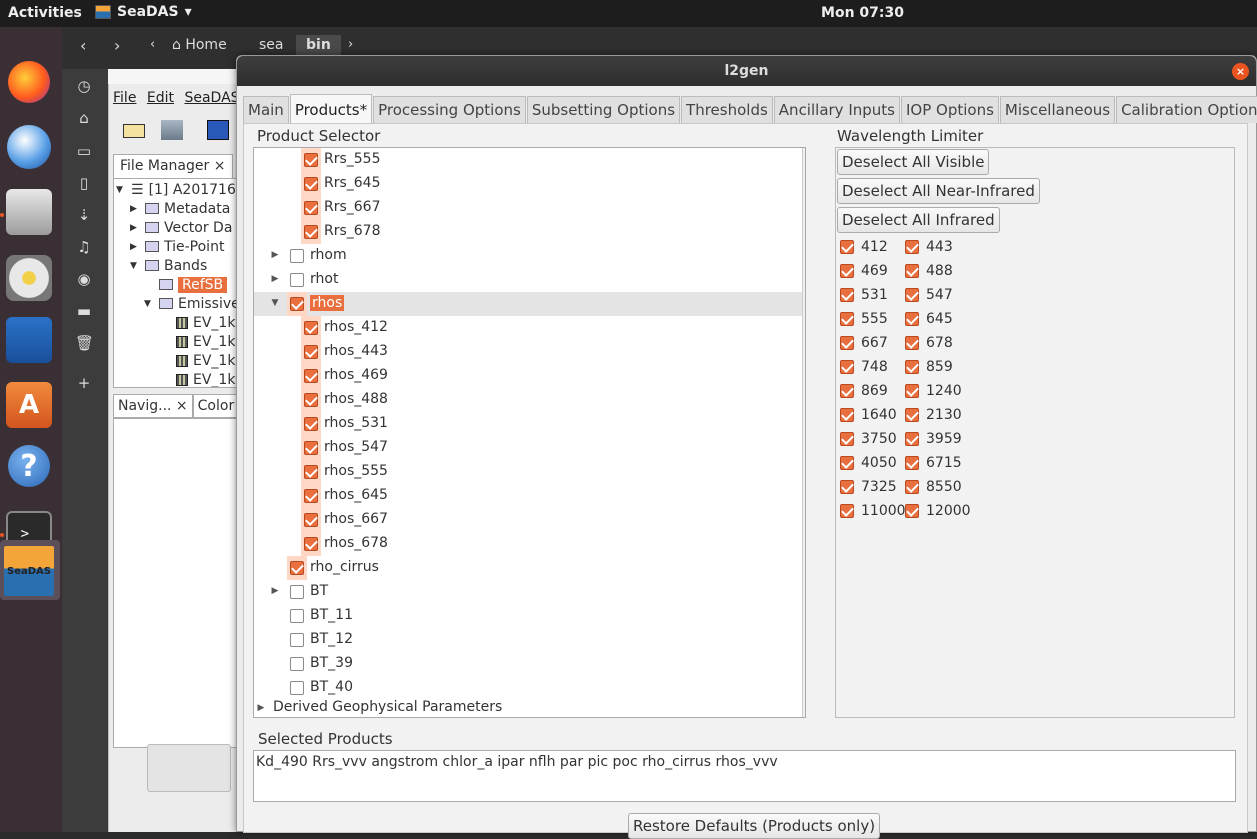  What do you see at coordinates (913, 162) in the screenshot?
I see `deselect-all-visible-button: Deselect All Visible` at bounding box center [913, 162].